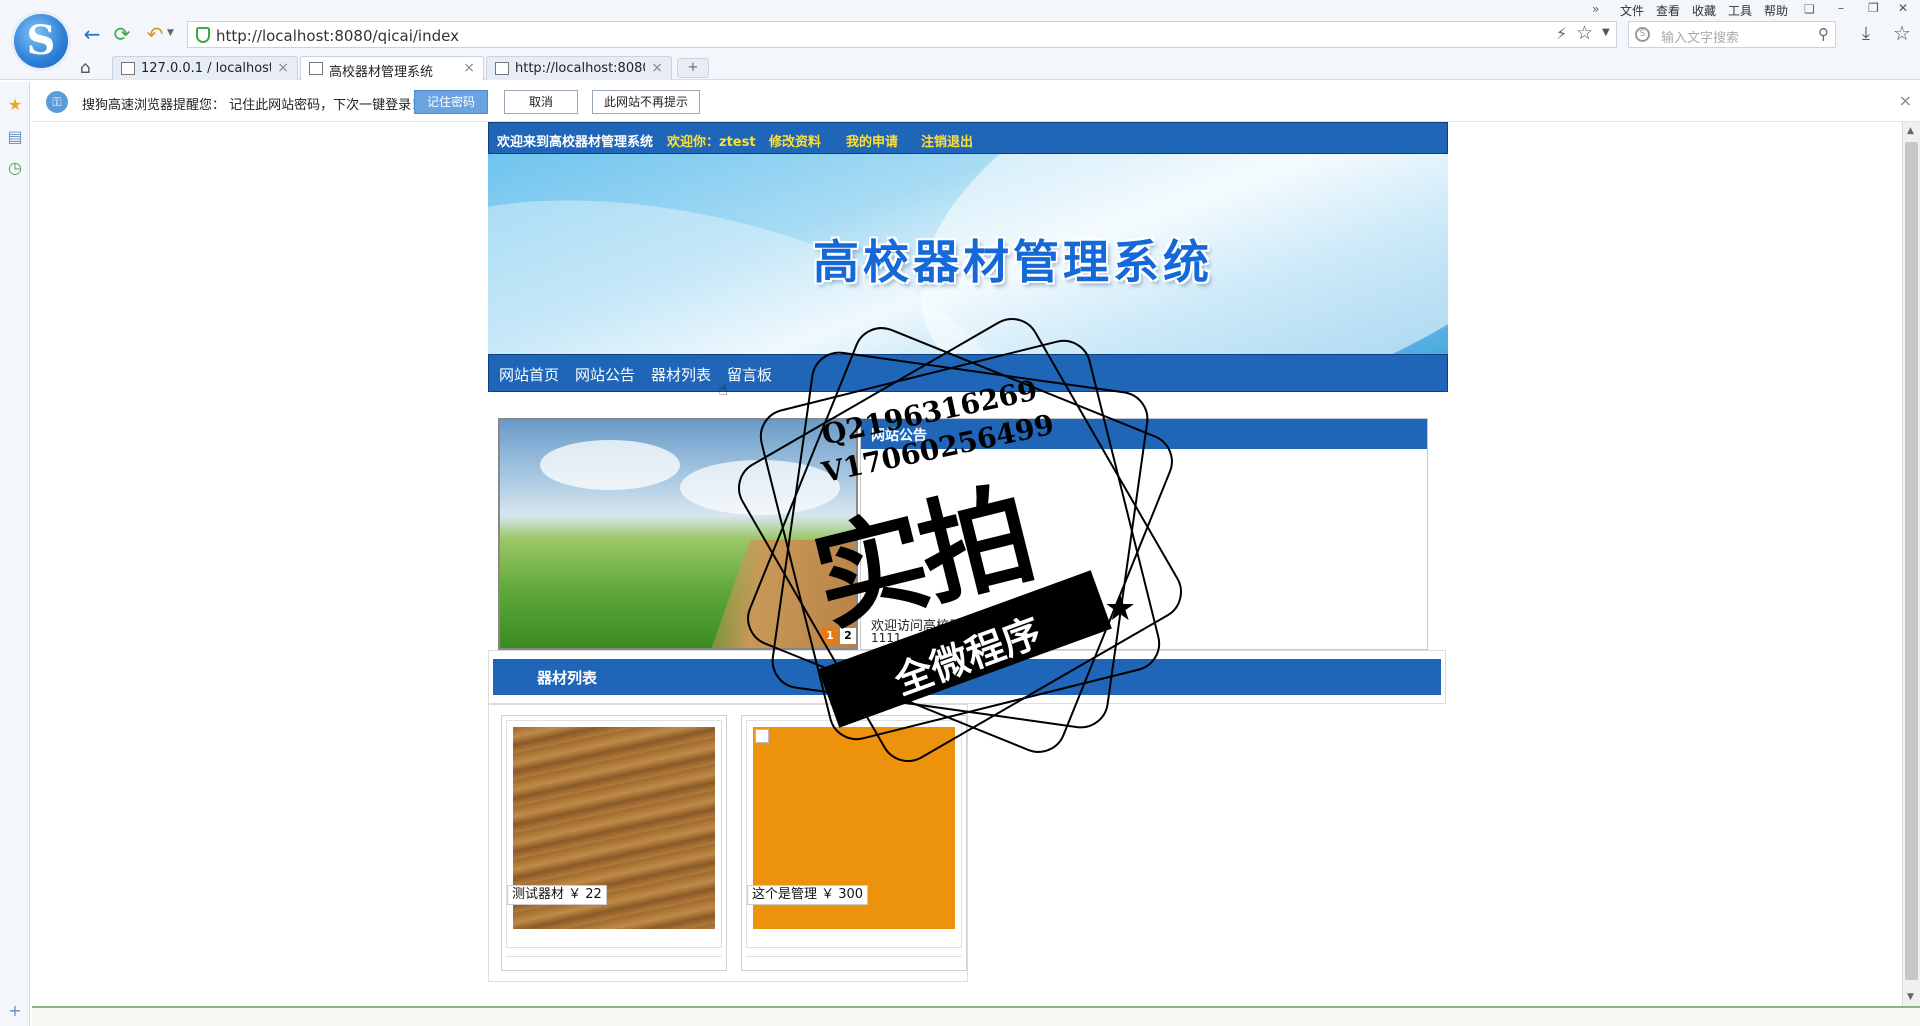 This screenshot has width=1920, height=1026. Describe the element at coordinates (1866, 33) in the screenshot. I see `download-icon: ⤓` at that location.